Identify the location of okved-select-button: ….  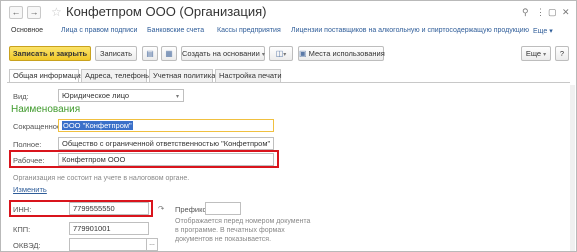
(152, 244).